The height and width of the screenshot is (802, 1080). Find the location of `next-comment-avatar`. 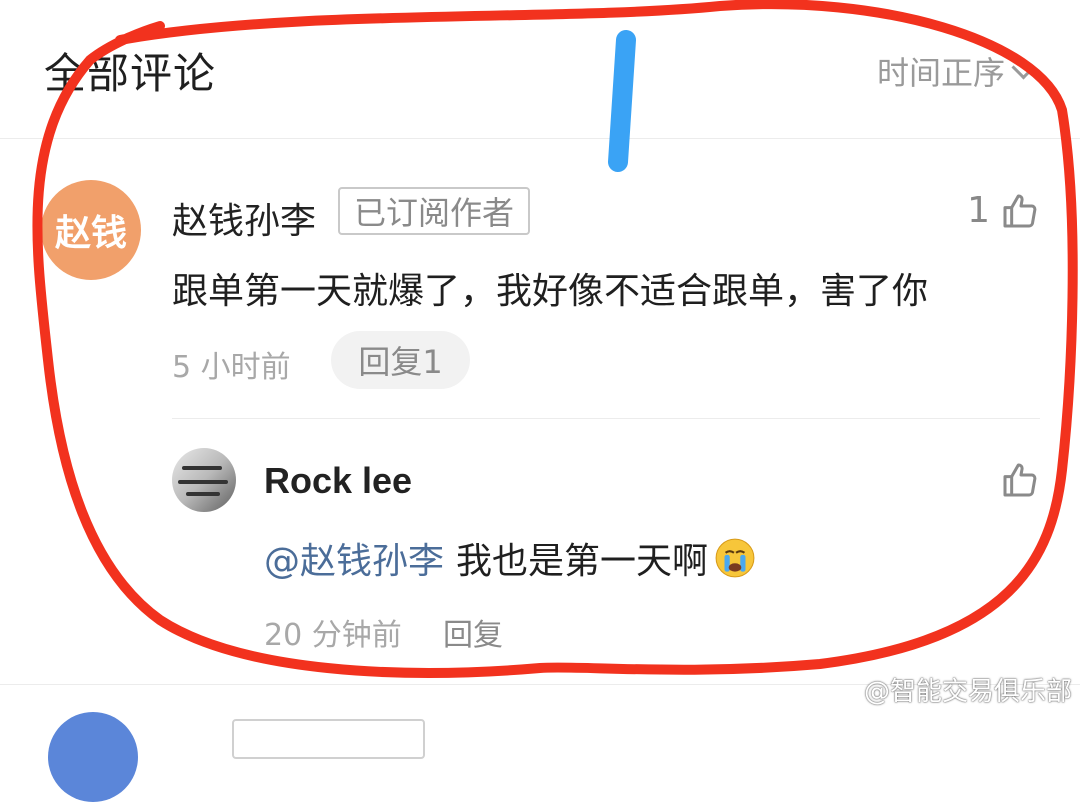

next-comment-avatar is located at coordinates (93, 757).